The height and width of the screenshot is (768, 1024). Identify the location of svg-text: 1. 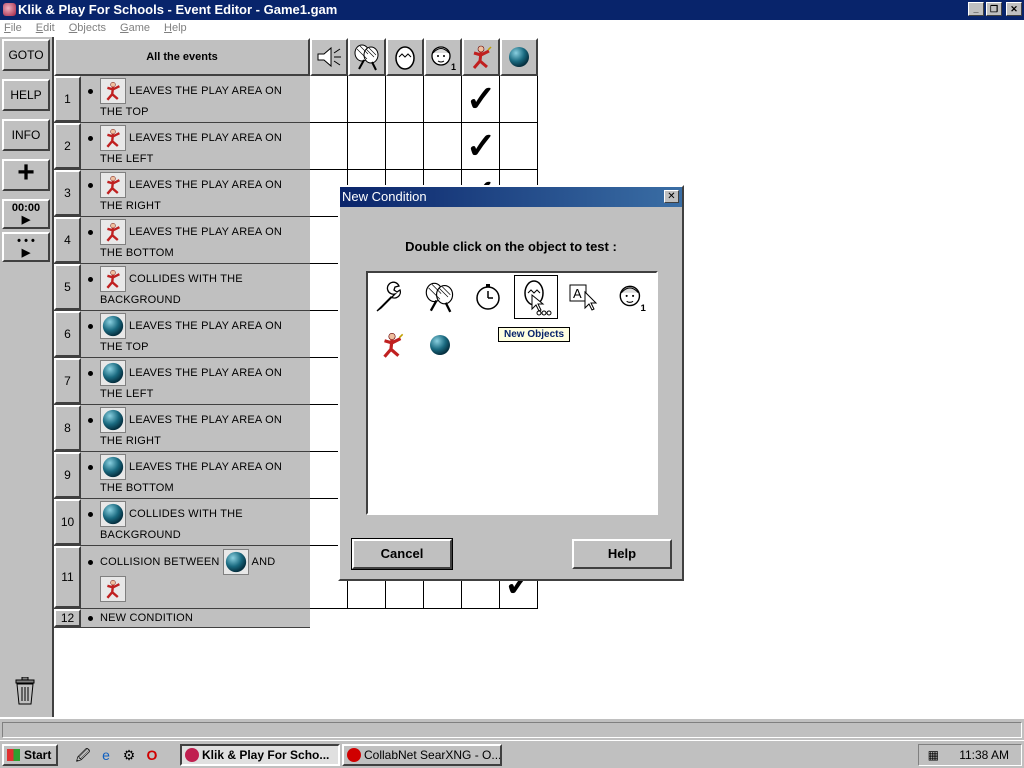
(453, 67).